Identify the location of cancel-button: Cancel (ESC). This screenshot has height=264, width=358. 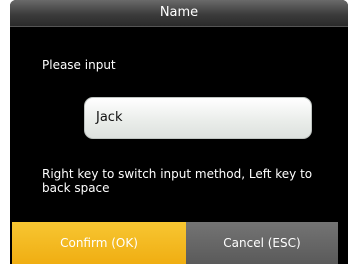
(262, 243).